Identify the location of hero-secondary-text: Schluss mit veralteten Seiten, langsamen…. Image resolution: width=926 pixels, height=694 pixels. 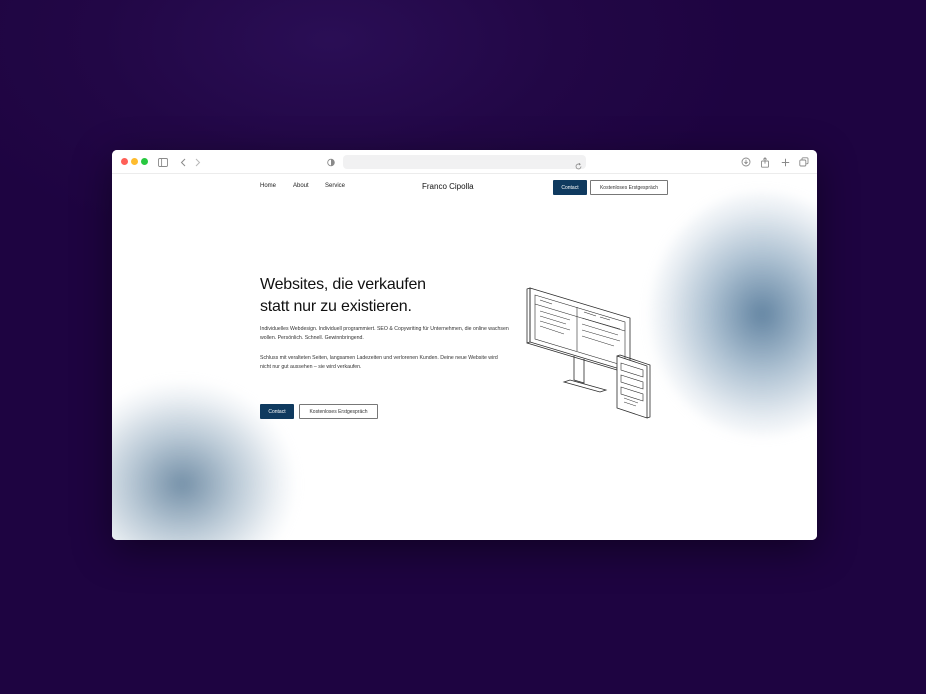
(379, 362).